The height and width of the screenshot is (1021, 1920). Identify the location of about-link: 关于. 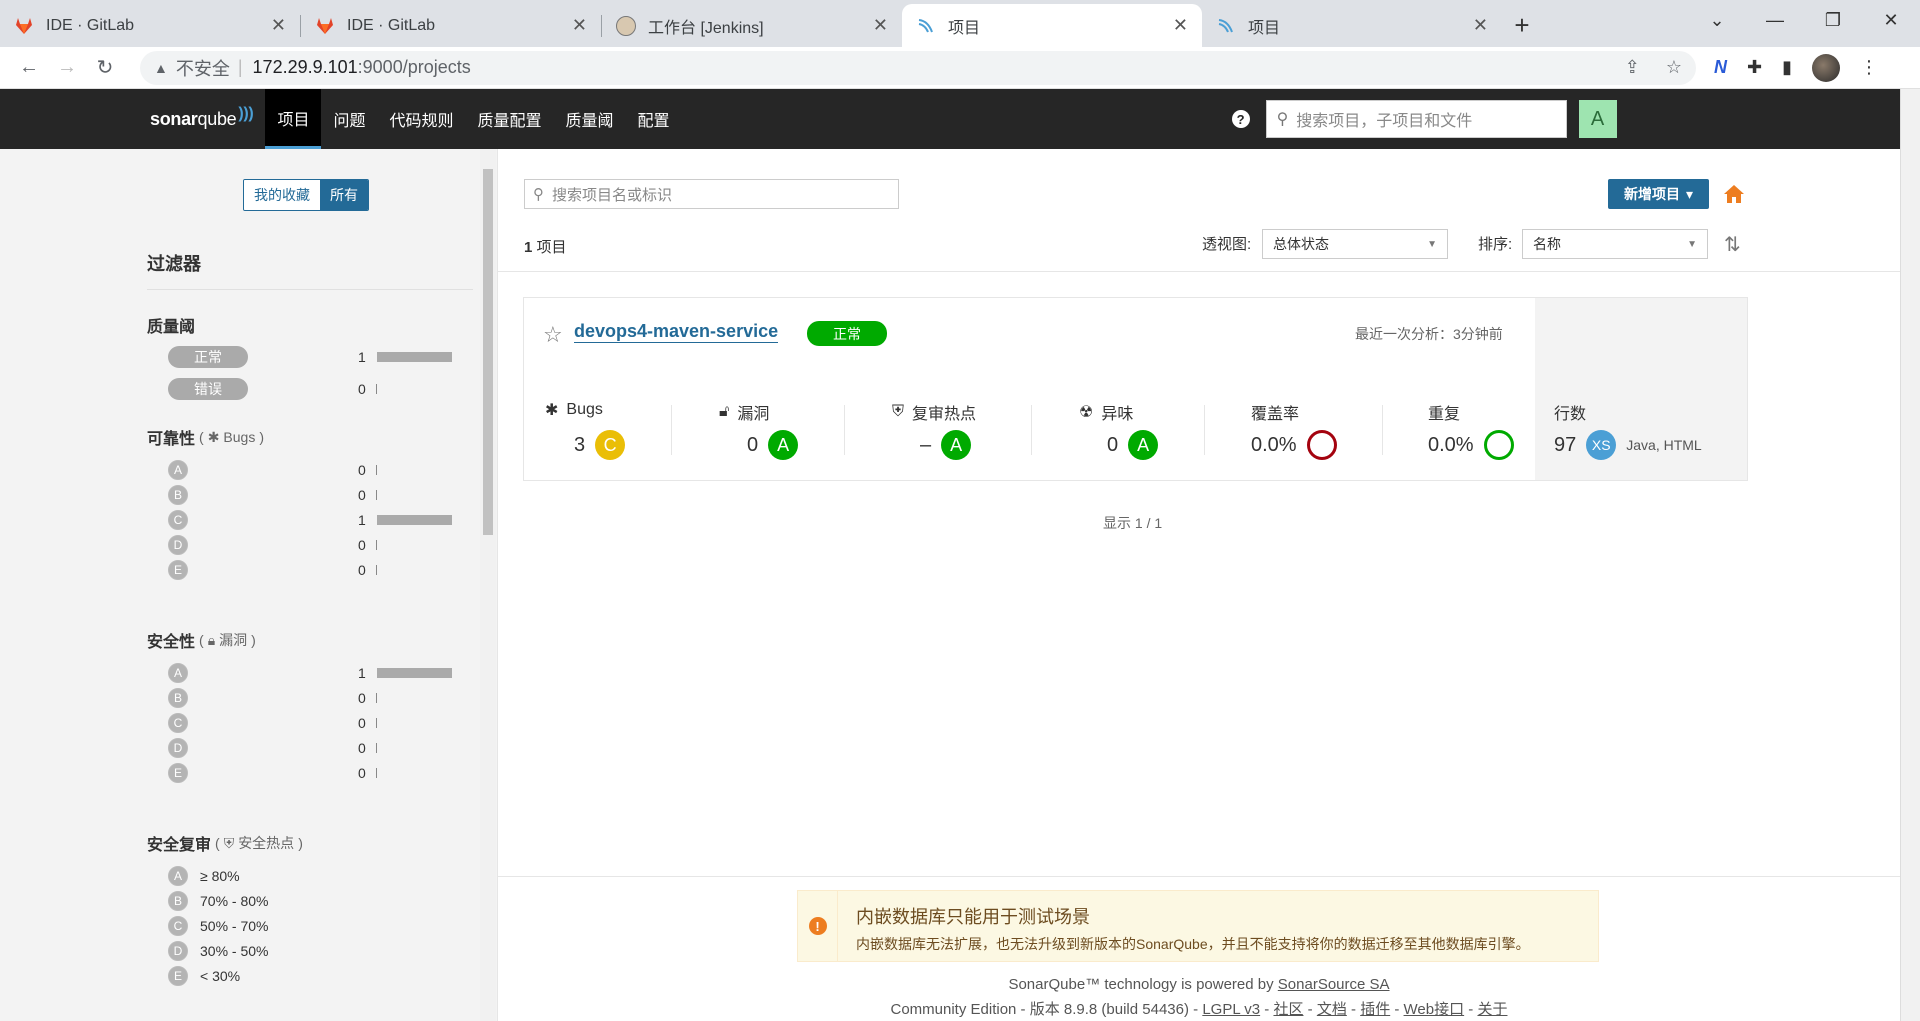
(1492, 1009).